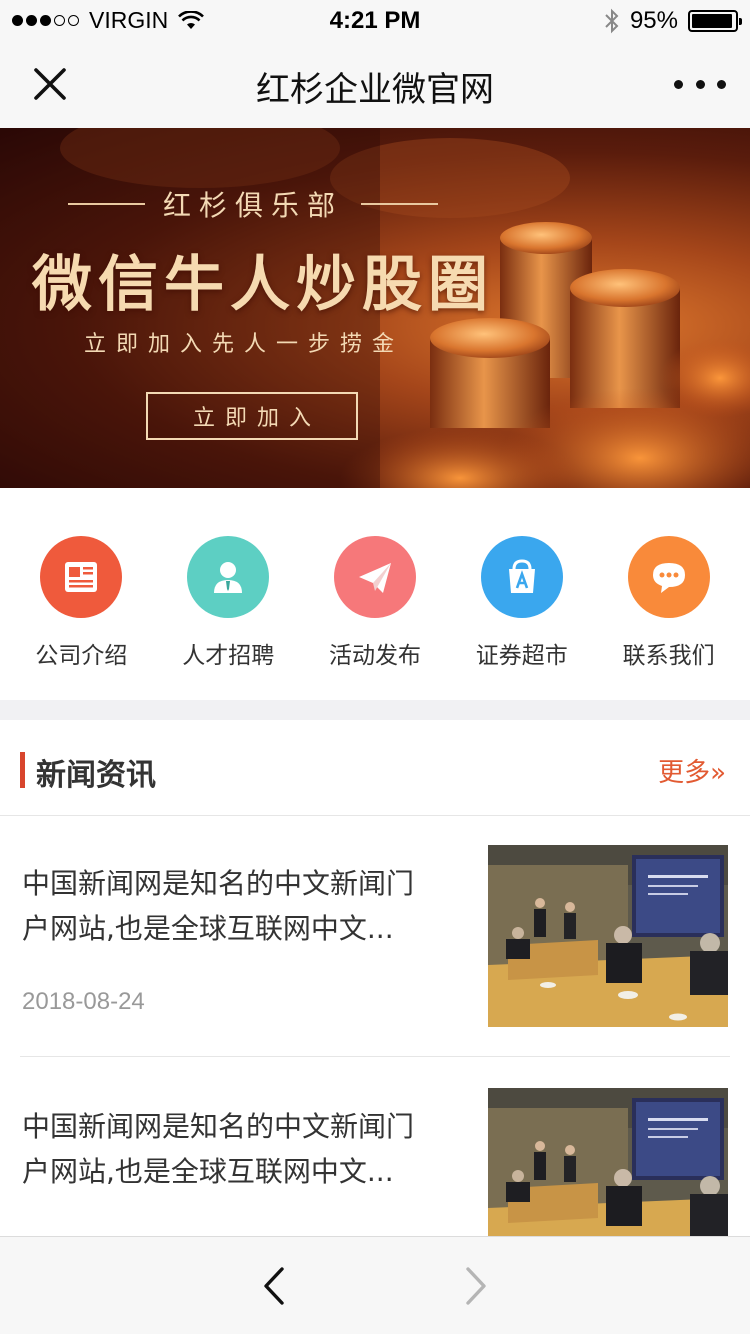  What do you see at coordinates (474, 1286) in the screenshot?
I see `chevron-right-icon` at bounding box center [474, 1286].